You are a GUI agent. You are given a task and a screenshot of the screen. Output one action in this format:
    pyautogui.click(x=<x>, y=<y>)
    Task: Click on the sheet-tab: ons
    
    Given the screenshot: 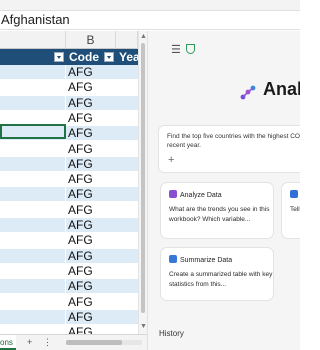 What is the action you would take?
    pyautogui.click(x=8, y=342)
    